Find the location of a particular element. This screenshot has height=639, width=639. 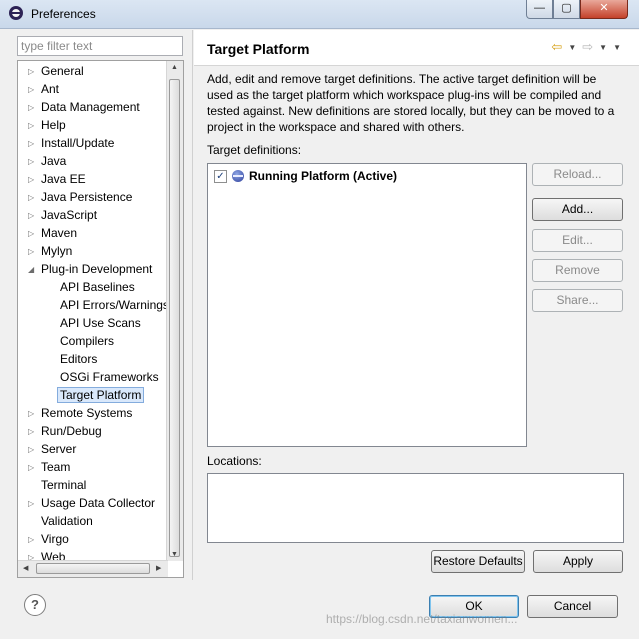

maximize-button: ▢ is located at coordinates (566, 9).